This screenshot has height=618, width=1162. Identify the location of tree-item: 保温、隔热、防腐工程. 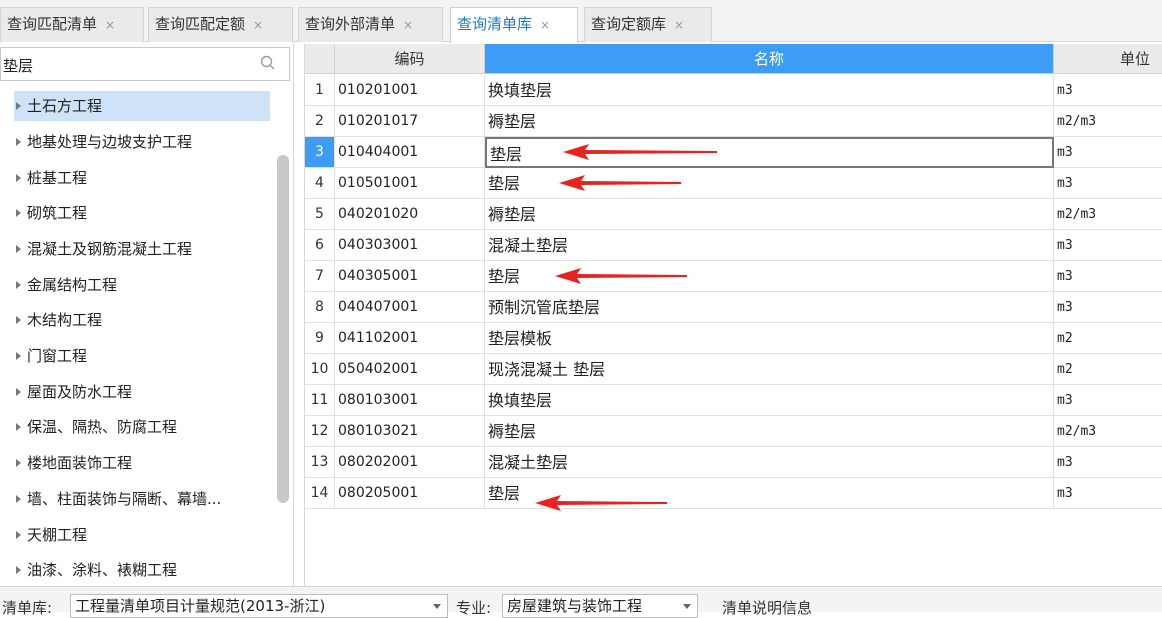
(96, 427).